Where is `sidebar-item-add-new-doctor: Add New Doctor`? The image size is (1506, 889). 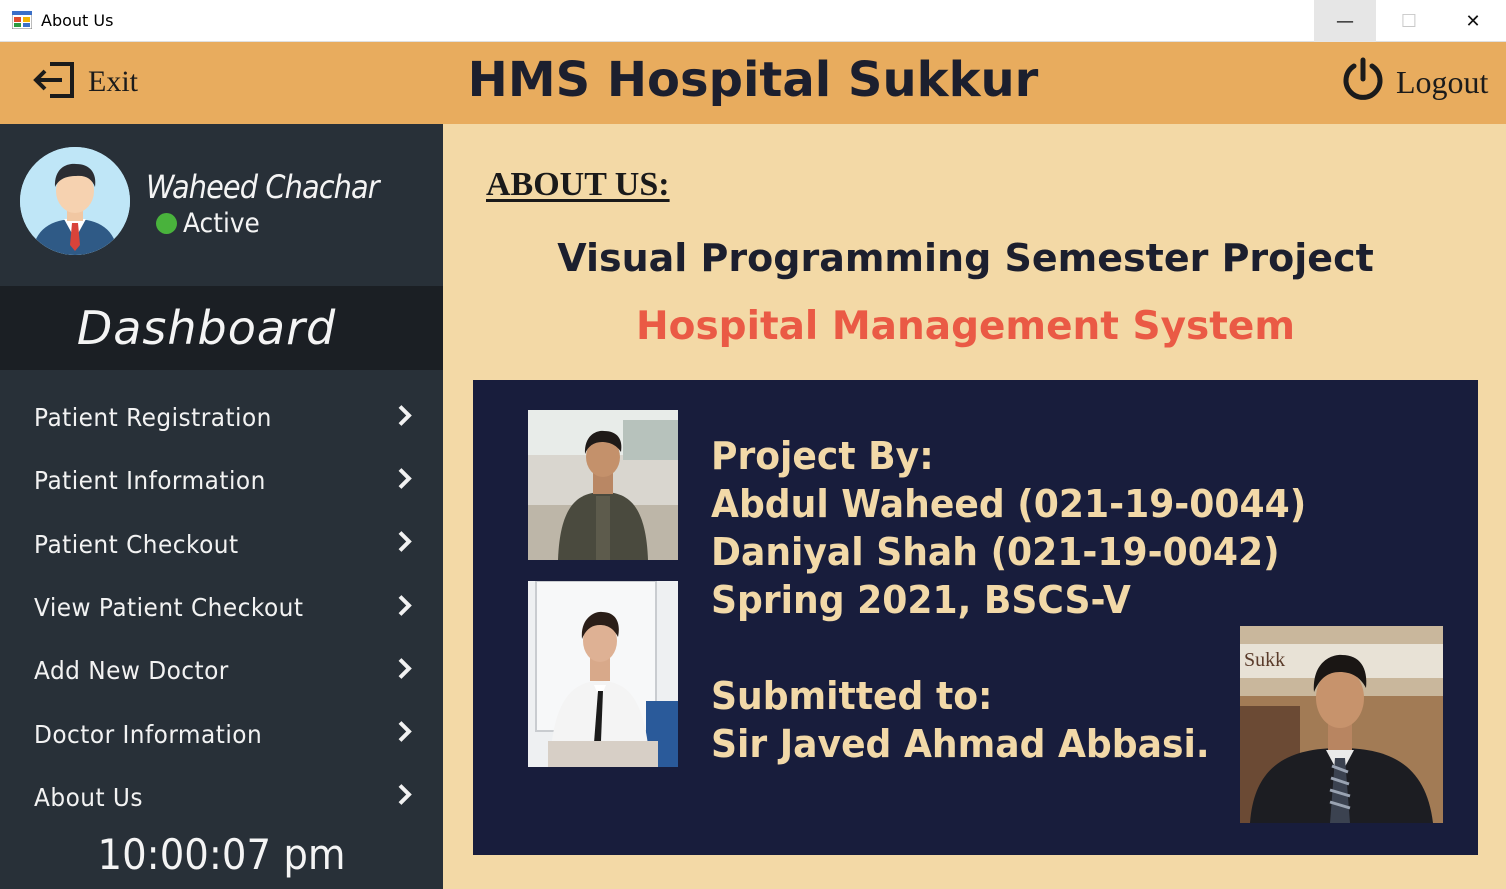
sidebar-item-add-new-doctor: Add New Doctor is located at coordinates (221, 670).